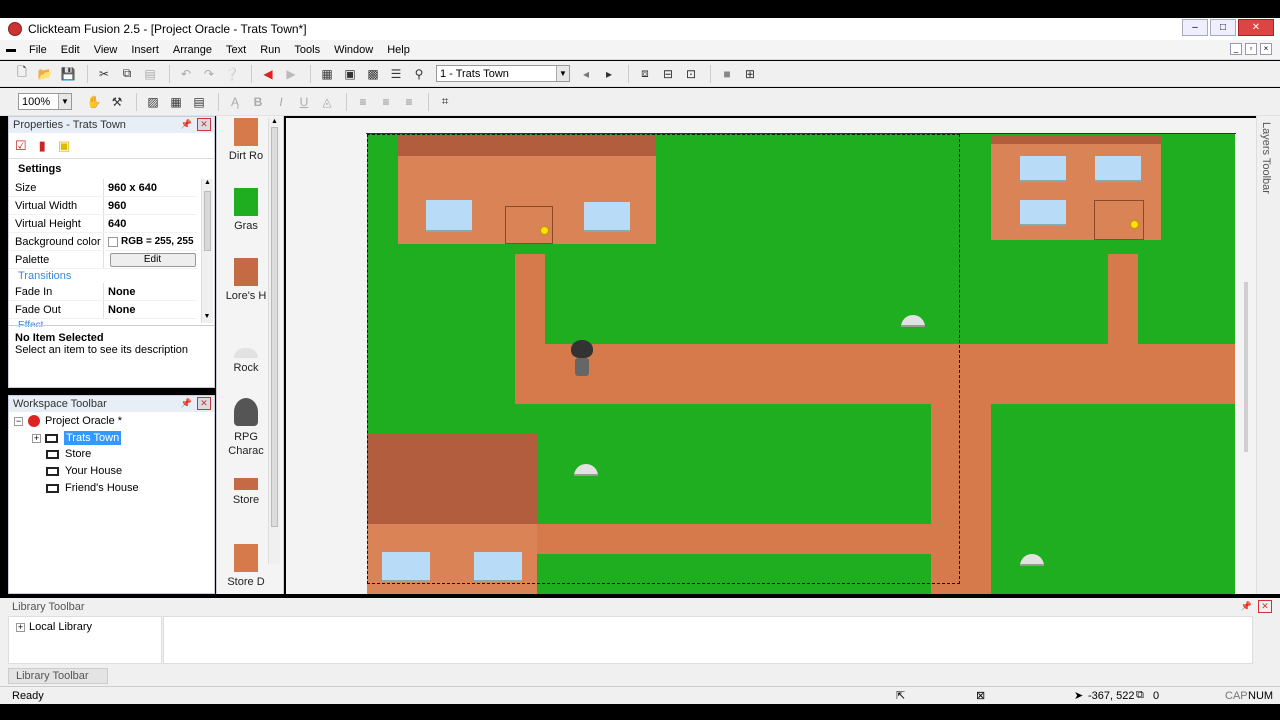 Image resolution: width=1280 pixels, height=720 pixels. I want to click on frame-editor-icon: ▣, so click(350, 74).